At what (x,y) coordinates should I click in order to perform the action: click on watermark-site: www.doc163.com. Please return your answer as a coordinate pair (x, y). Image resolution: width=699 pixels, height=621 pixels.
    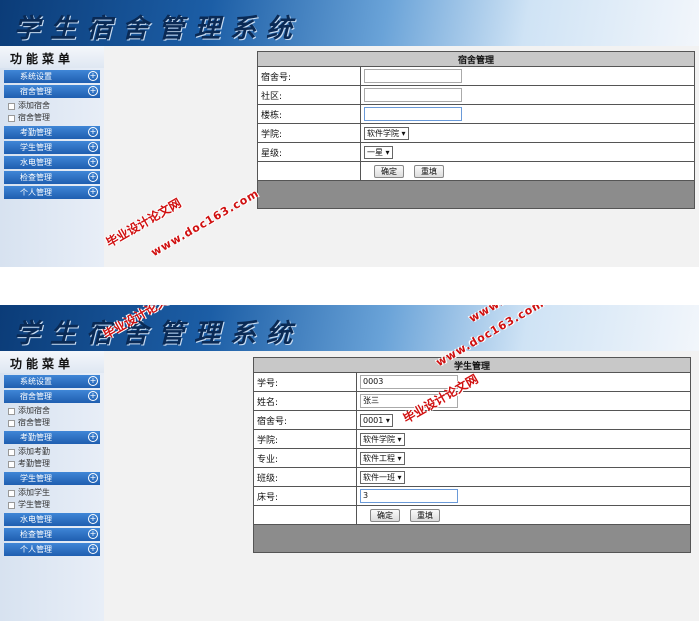
    Looking at the image, I should click on (205, 223).